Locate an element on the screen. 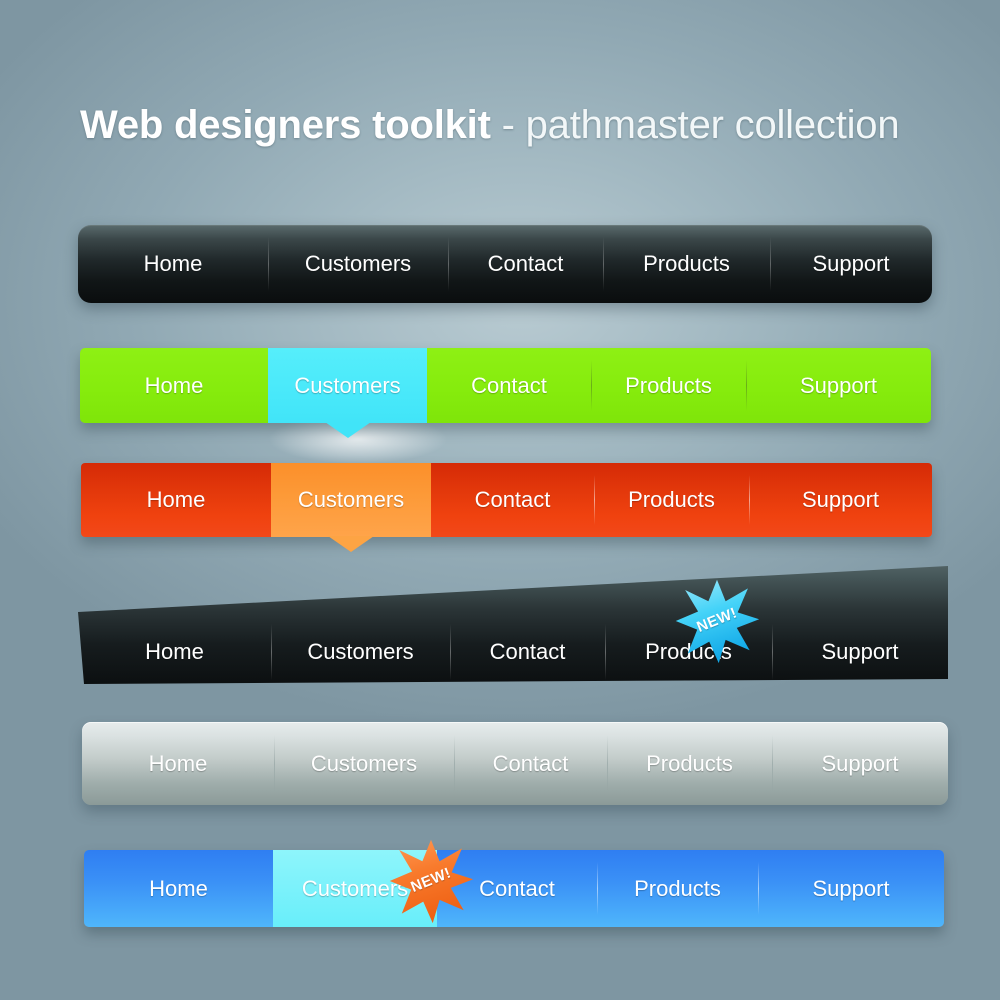 The image size is (1000, 1000). page-title-bold: Web designers toolkit is located at coordinates (285, 125).